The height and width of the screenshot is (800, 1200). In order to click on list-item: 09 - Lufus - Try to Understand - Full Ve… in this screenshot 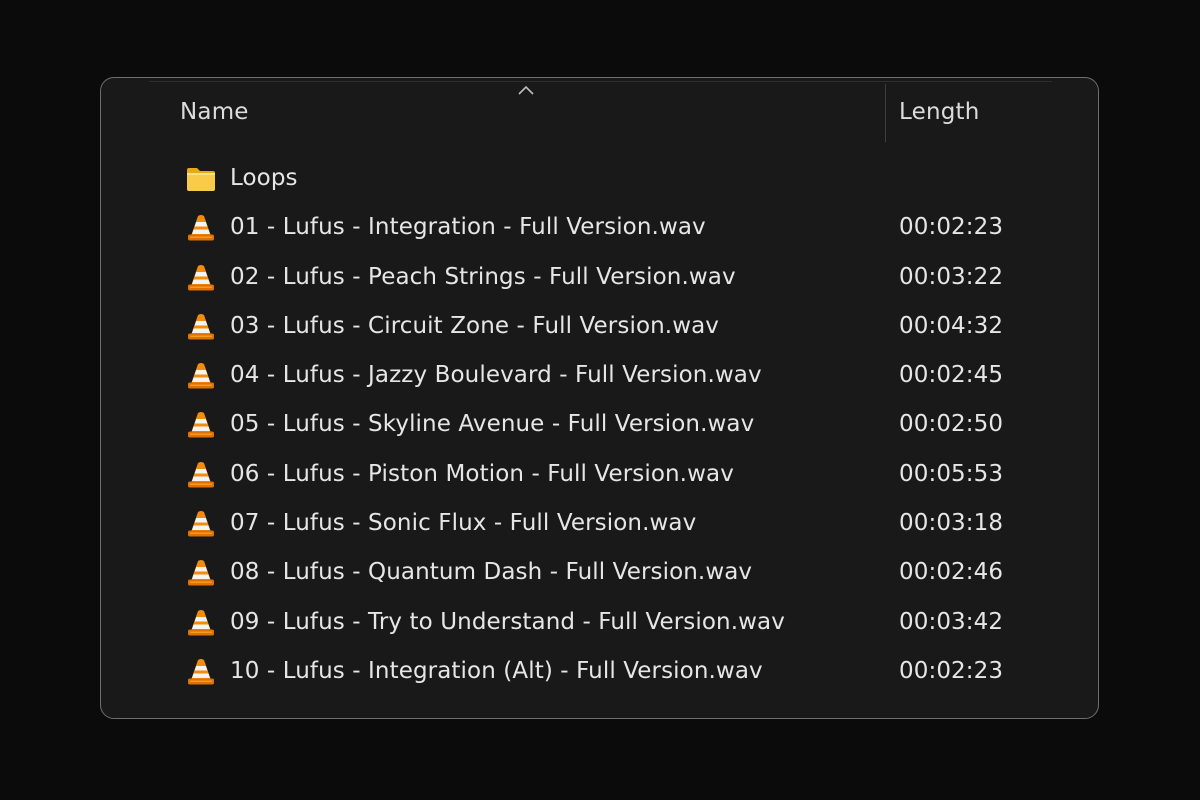, I will do `click(599, 625)`.